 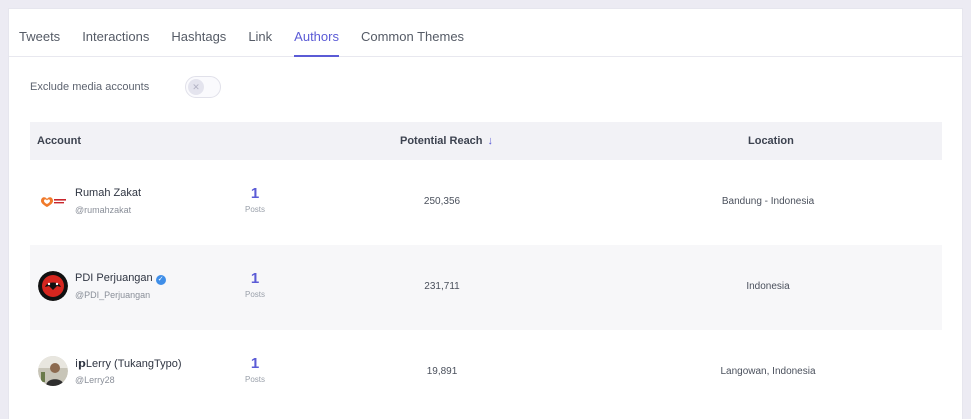 I want to click on toggle-off-icon: ✕, so click(x=196, y=87).